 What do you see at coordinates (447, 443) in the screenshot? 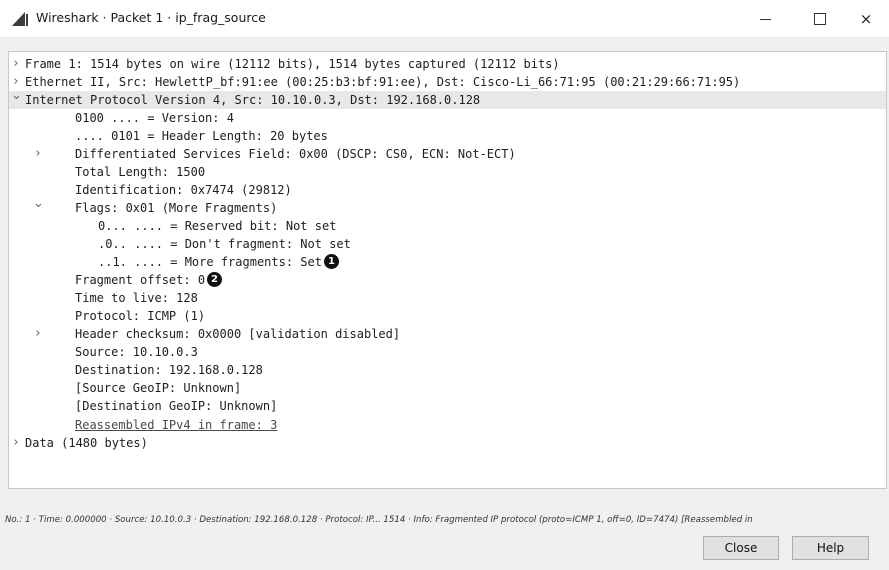
I see `tree-row: › Data (1480 bytes)` at bounding box center [447, 443].